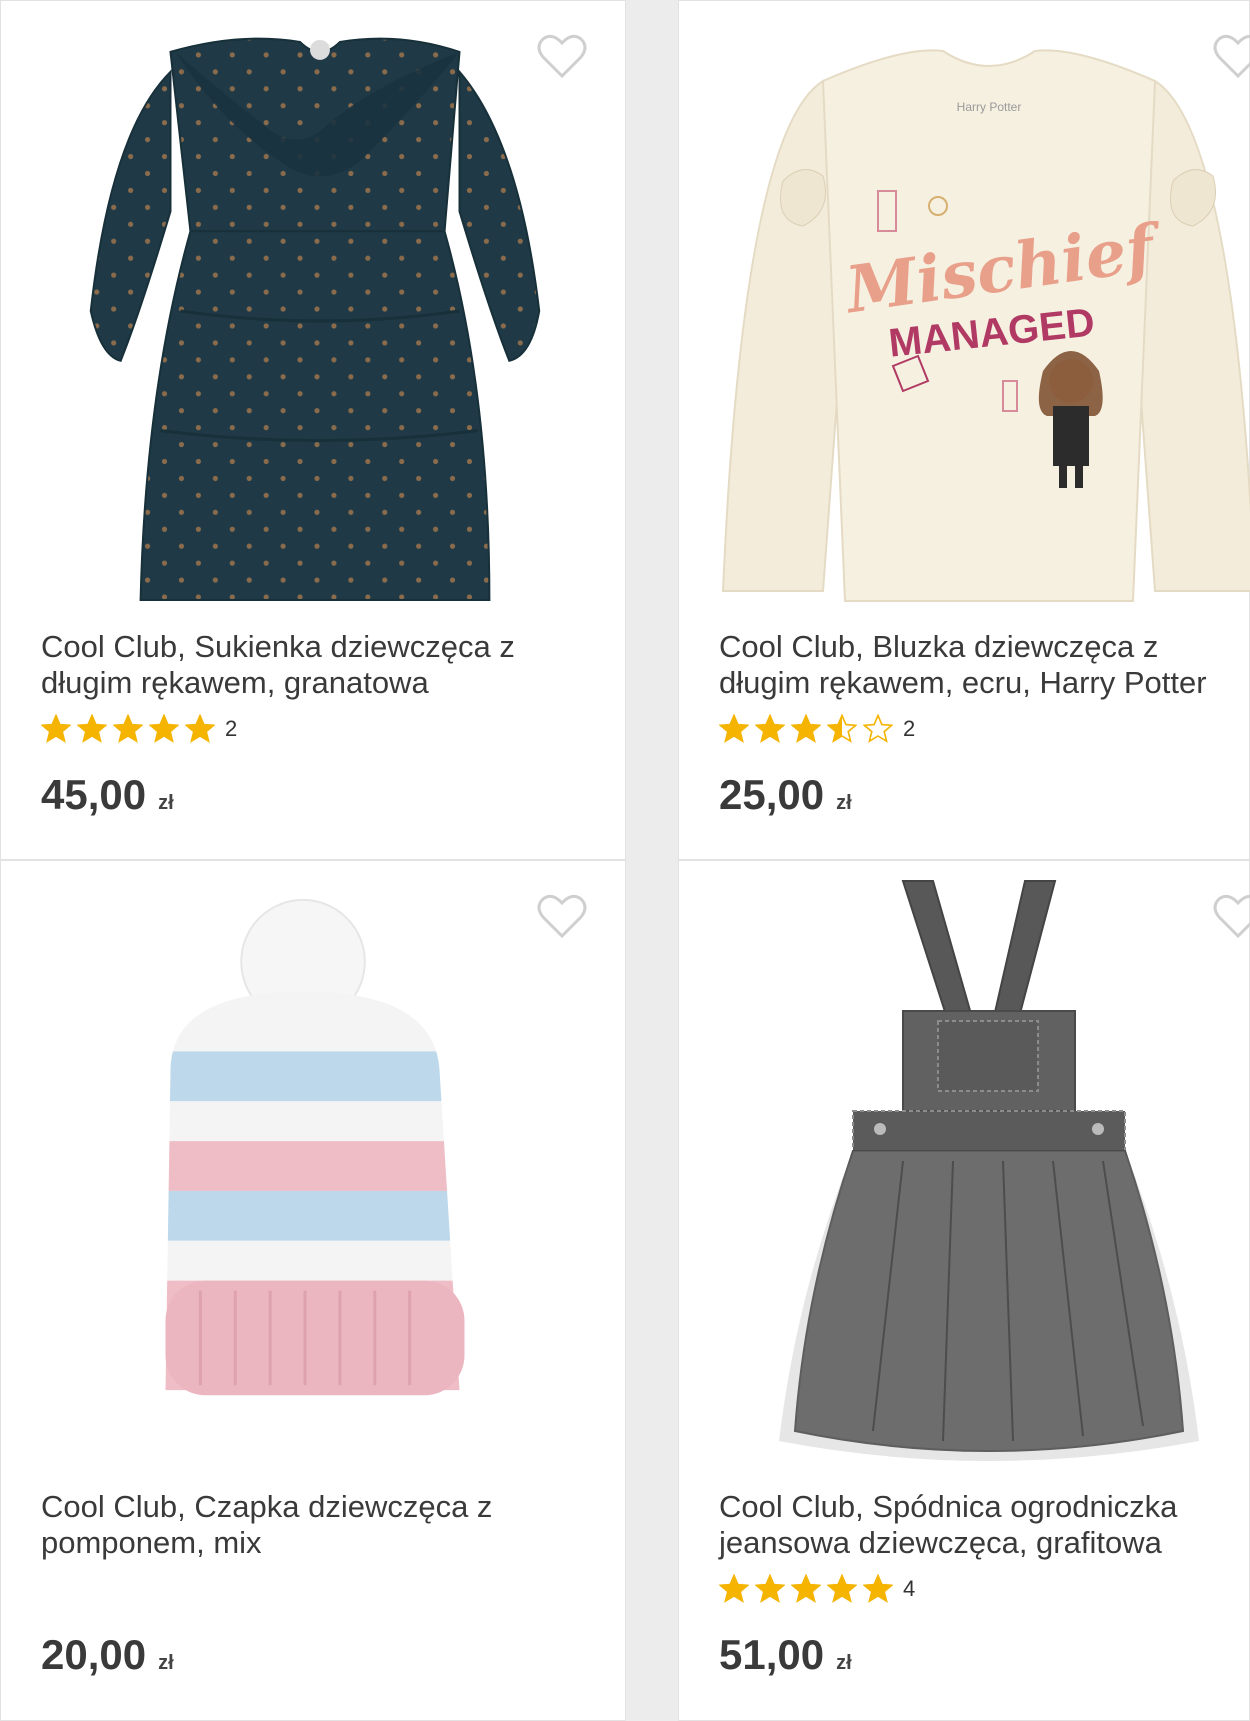 This screenshot has height=1721, width=1250. I want to click on svg-text: Harry Potter, so click(989, 107).